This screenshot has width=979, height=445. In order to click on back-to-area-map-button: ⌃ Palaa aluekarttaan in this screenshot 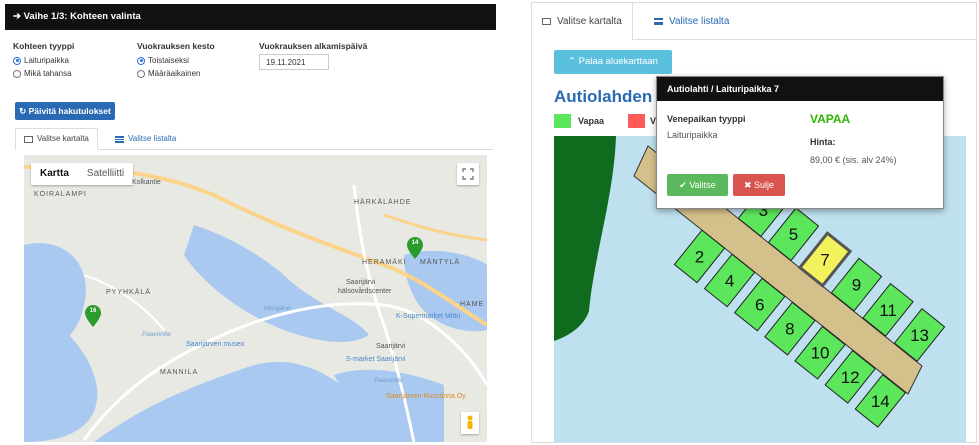, I will do `click(613, 62)`.